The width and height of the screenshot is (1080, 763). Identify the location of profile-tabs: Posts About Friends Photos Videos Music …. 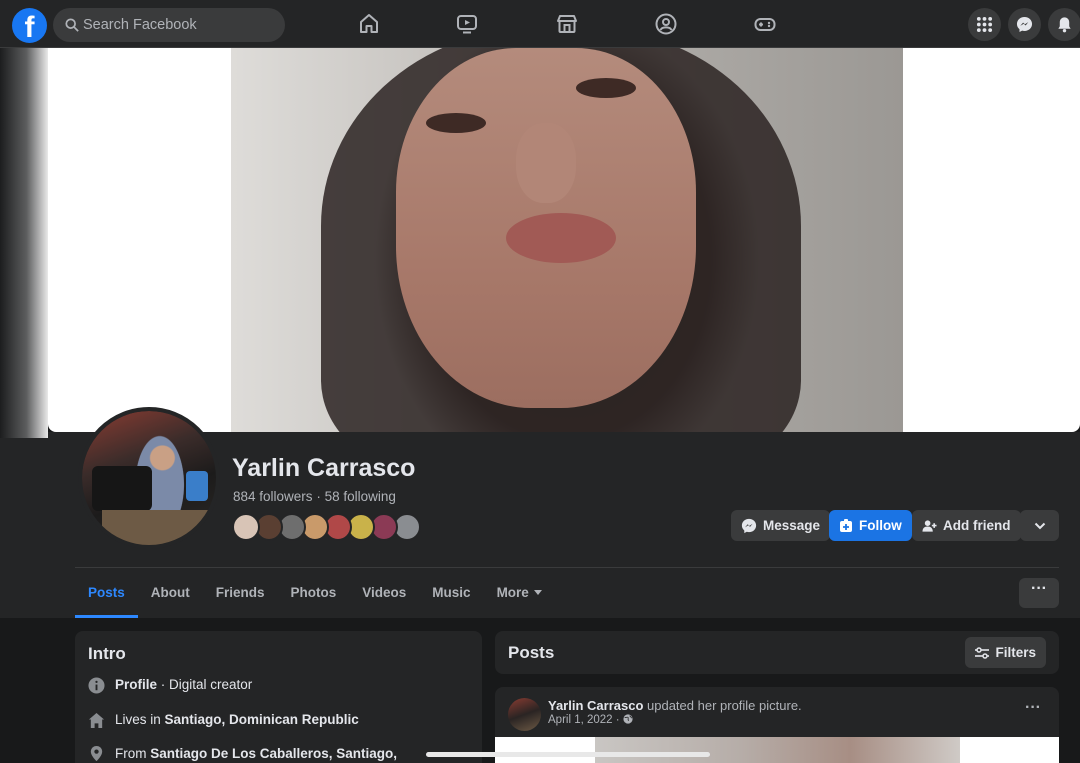
(315, 594).